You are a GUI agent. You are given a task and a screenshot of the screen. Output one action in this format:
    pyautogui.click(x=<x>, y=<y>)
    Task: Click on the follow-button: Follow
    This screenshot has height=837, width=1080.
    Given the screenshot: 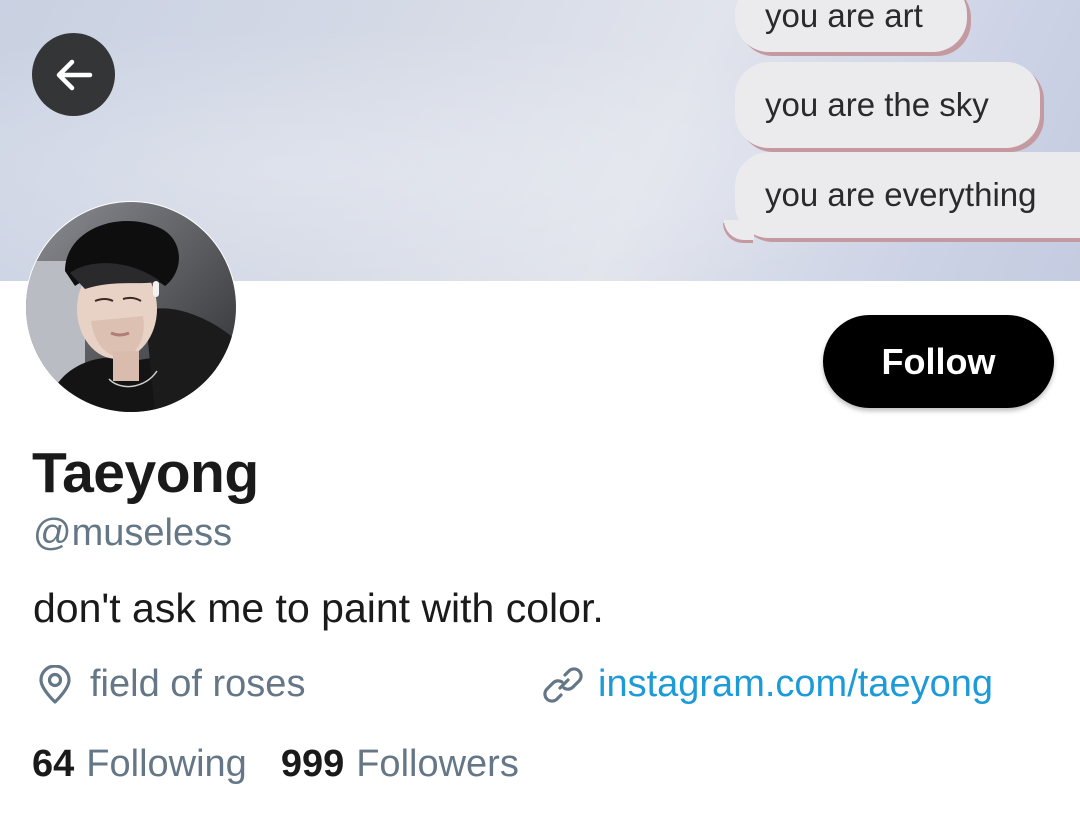 What is the action you would take?
    pyautogui.click(x=938, y=361)
    